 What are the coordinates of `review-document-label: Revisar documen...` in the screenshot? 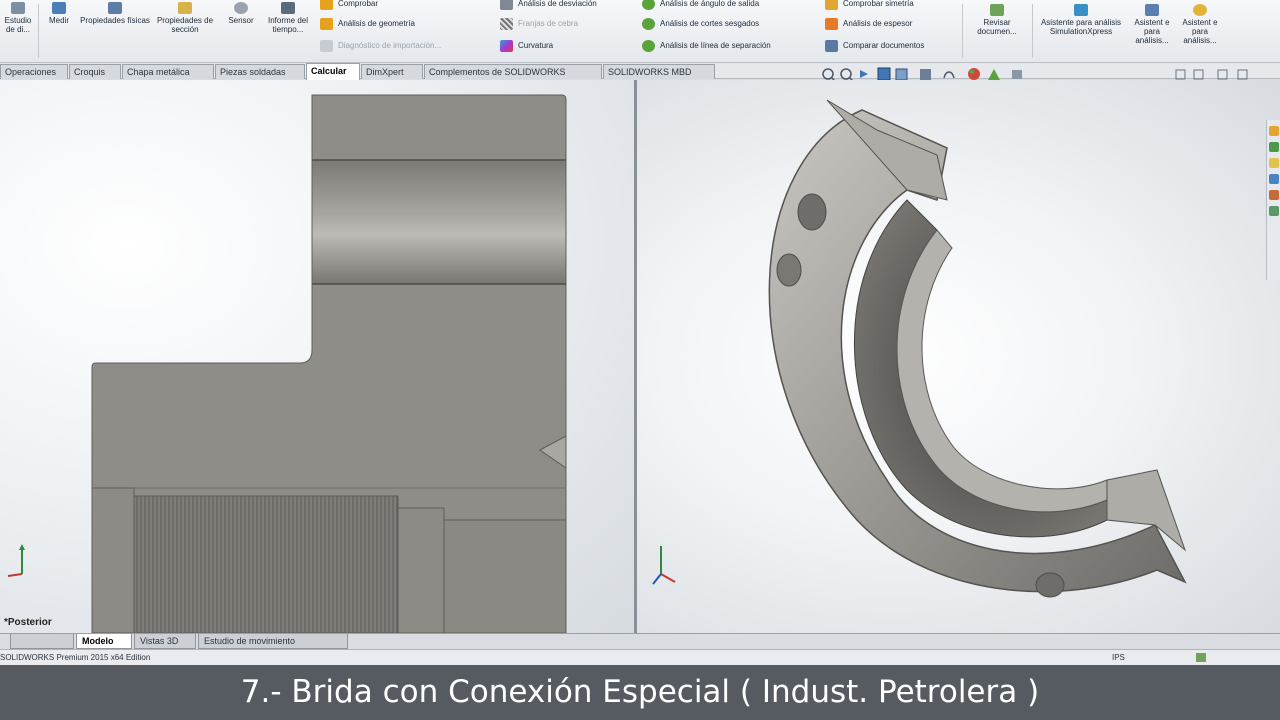 It's located at (997, 27).